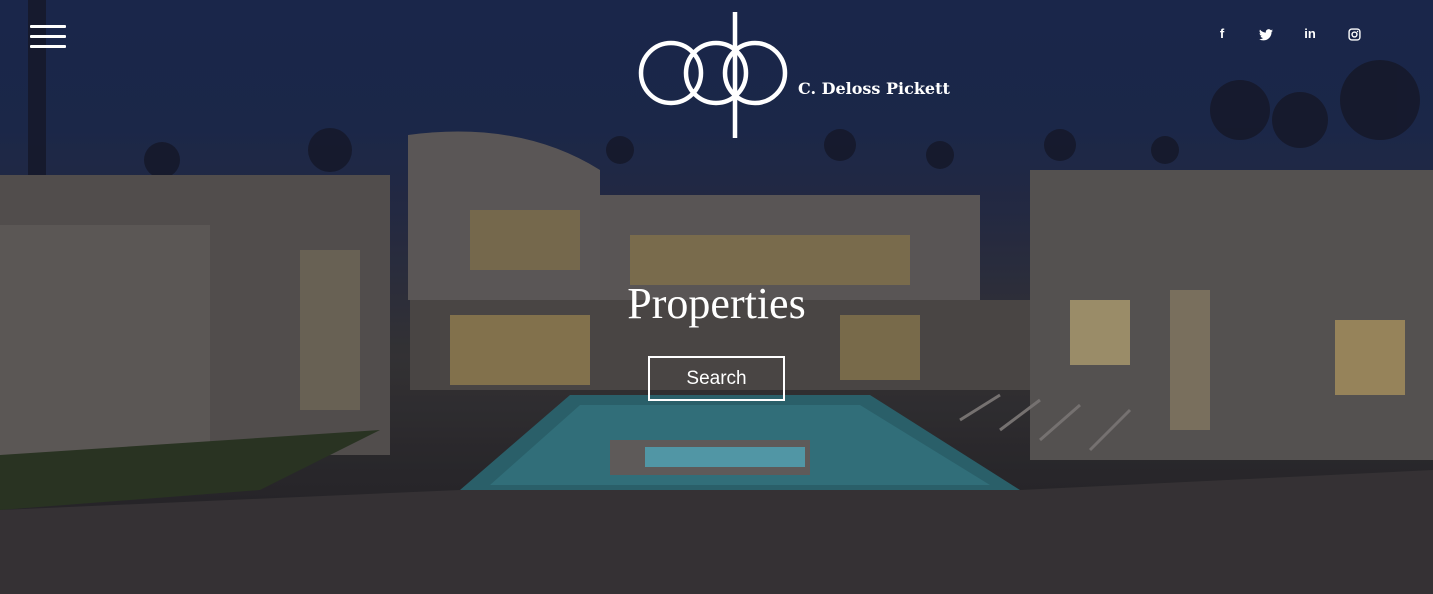 This screenshot has width=1433, height=594. I want to click on social-links: f in, so click(1288, 34).